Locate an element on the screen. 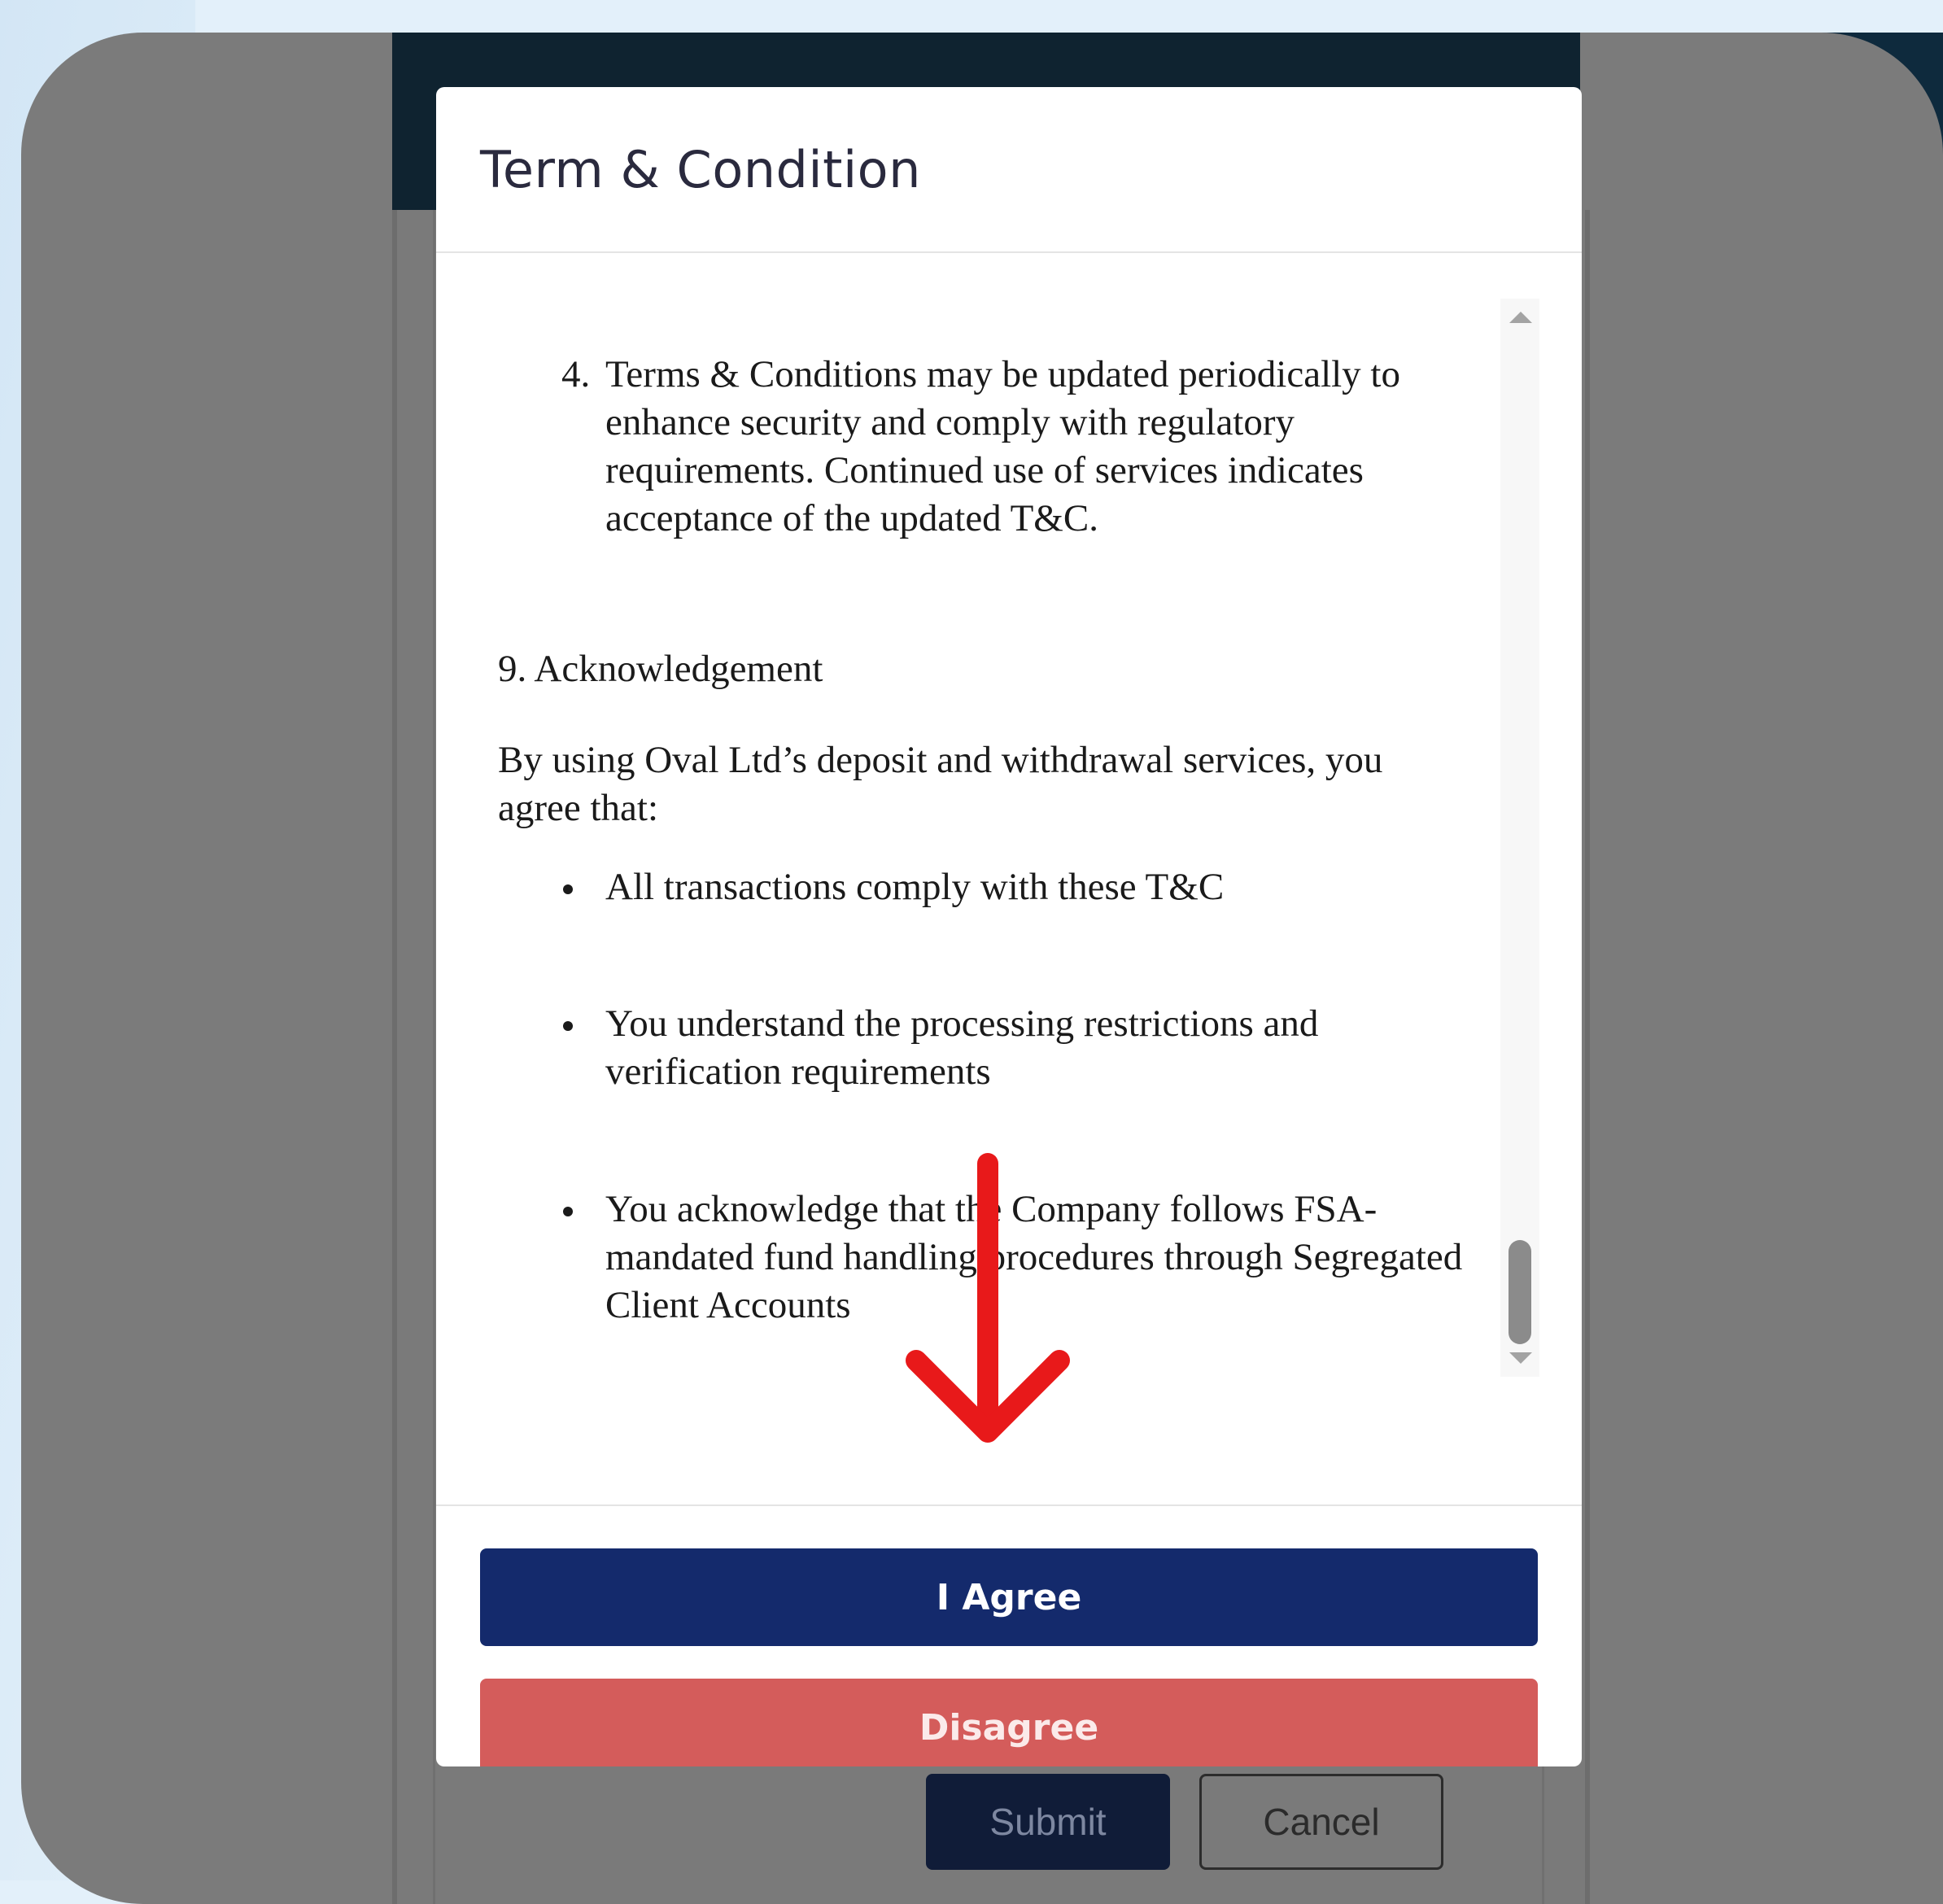 The width and height of the screenshot is (1943, 1904). modal-title: Term & Condition is located at coordinates (700, 169).